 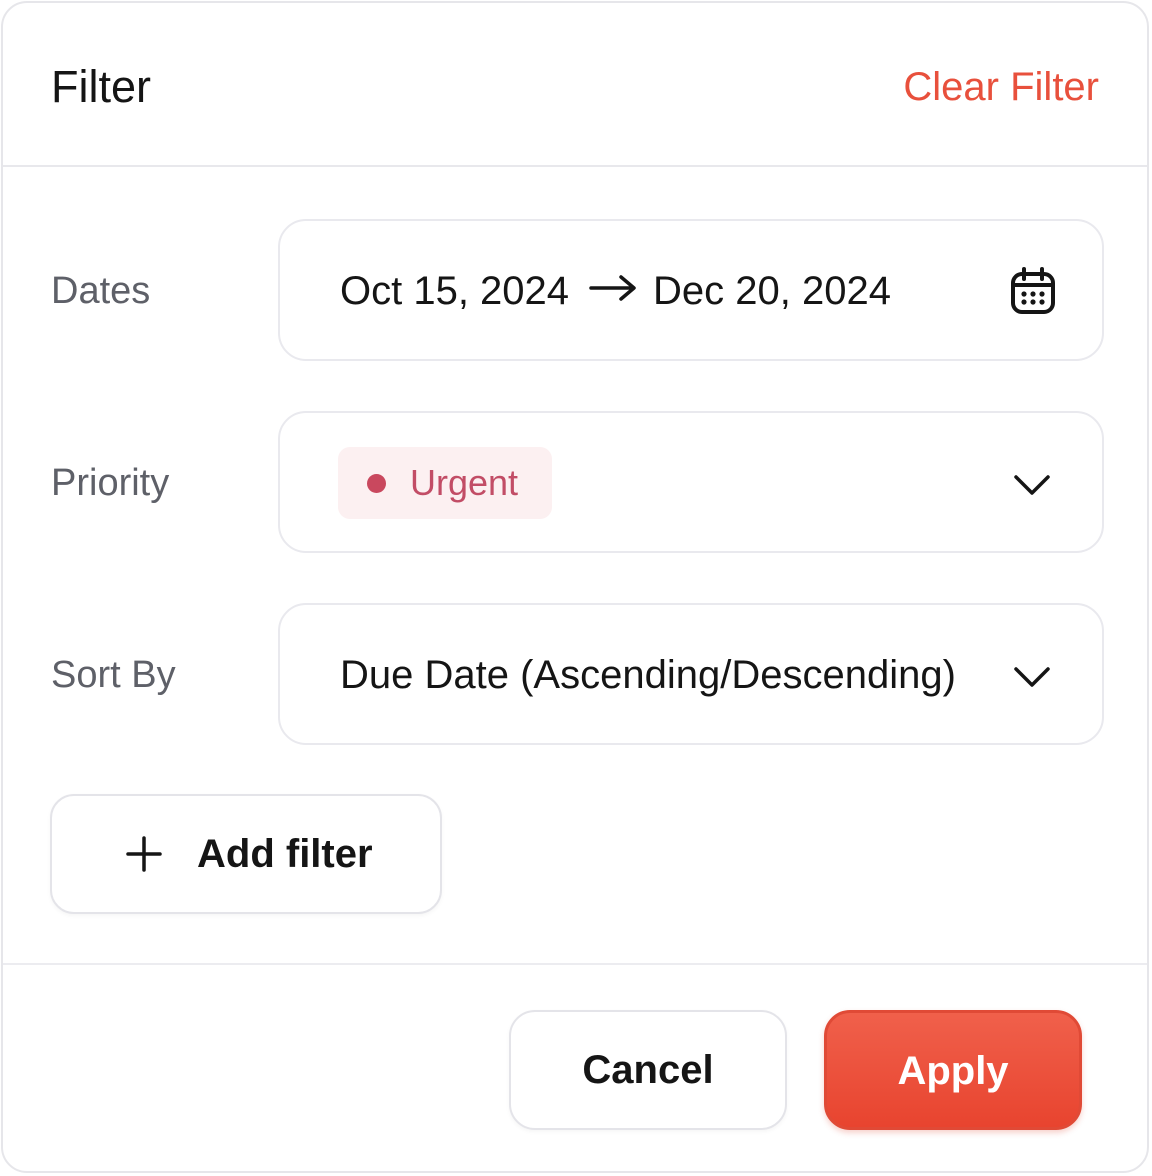 What do you see at coordinates (772, 291) in the screenshot?
I see `date-end: Dec 20, 2024` at bounding box center [772, 291].